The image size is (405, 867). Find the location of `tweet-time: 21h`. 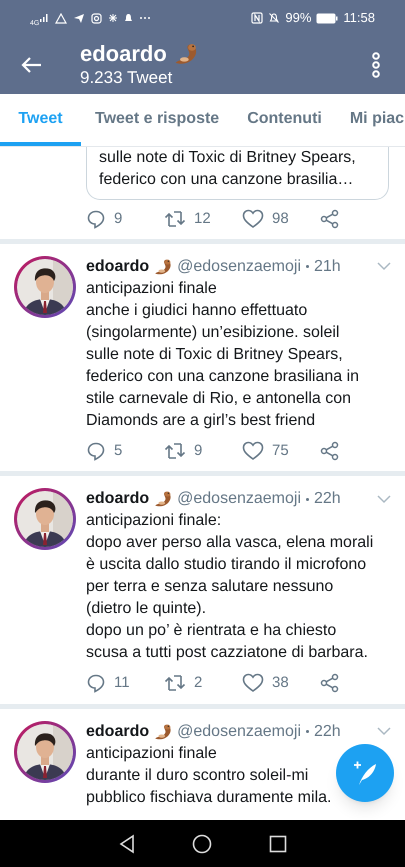

tweet-time: 21h is located at coordinates (327, 266).